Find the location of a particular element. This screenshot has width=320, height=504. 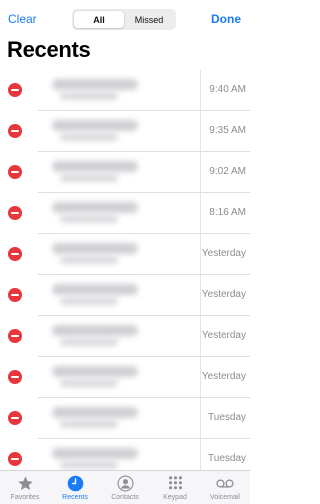

all-missed-segmented-control: All Missed is located at coordinates (124, 19).